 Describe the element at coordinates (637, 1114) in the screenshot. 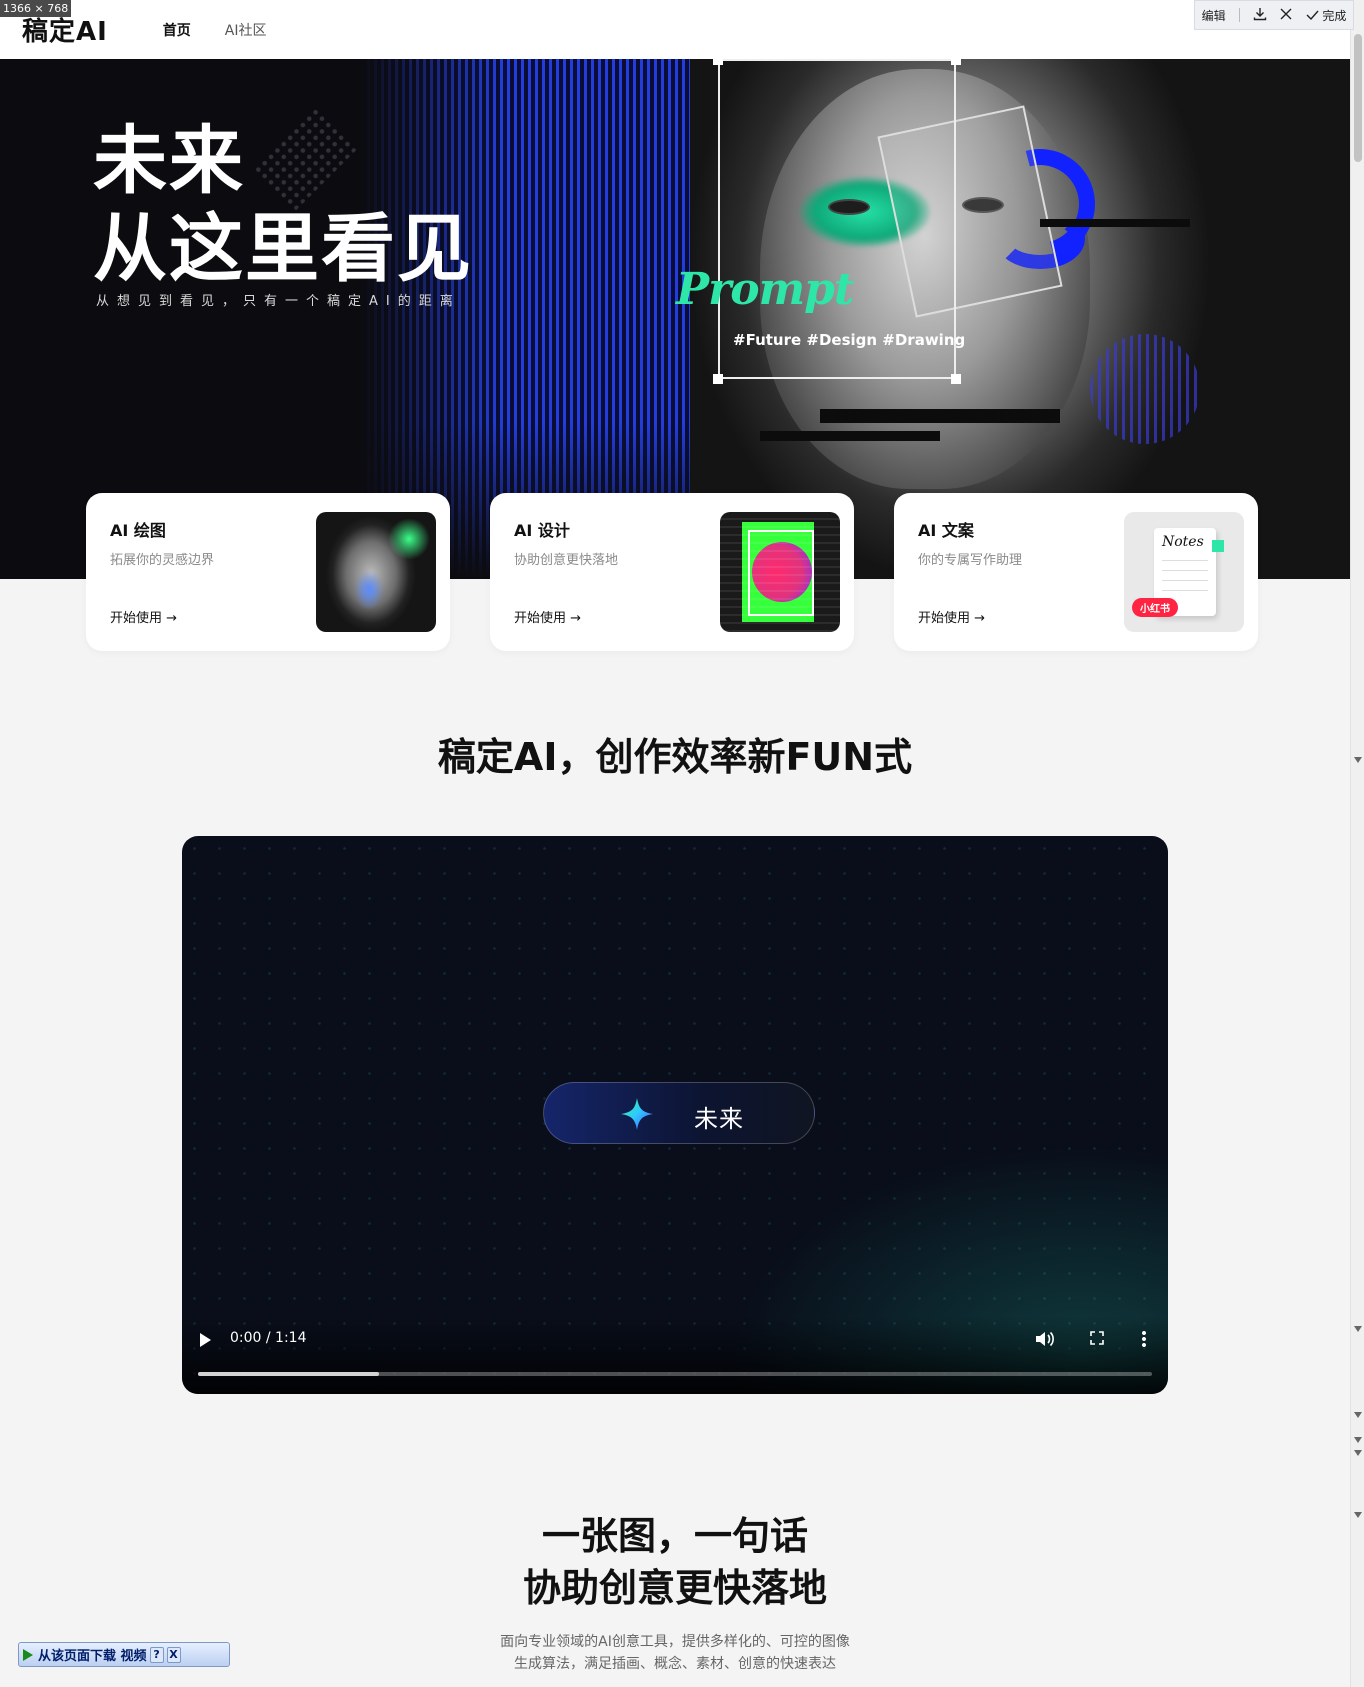

I see `sparkle-icon` at that location.